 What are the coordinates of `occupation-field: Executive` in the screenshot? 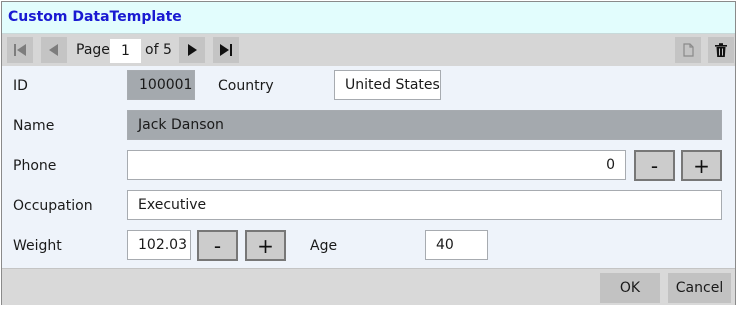 It's located at (424, 205).